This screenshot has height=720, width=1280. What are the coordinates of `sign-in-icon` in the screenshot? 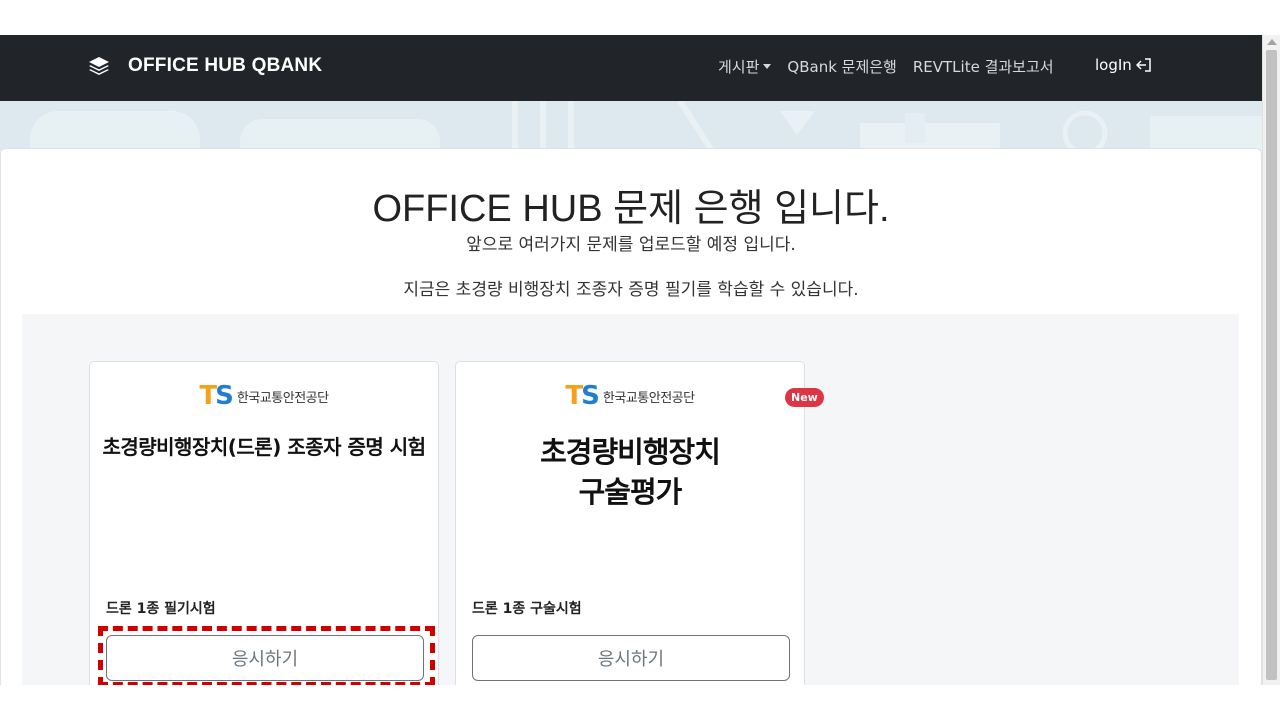 It's located at (1143, 65).